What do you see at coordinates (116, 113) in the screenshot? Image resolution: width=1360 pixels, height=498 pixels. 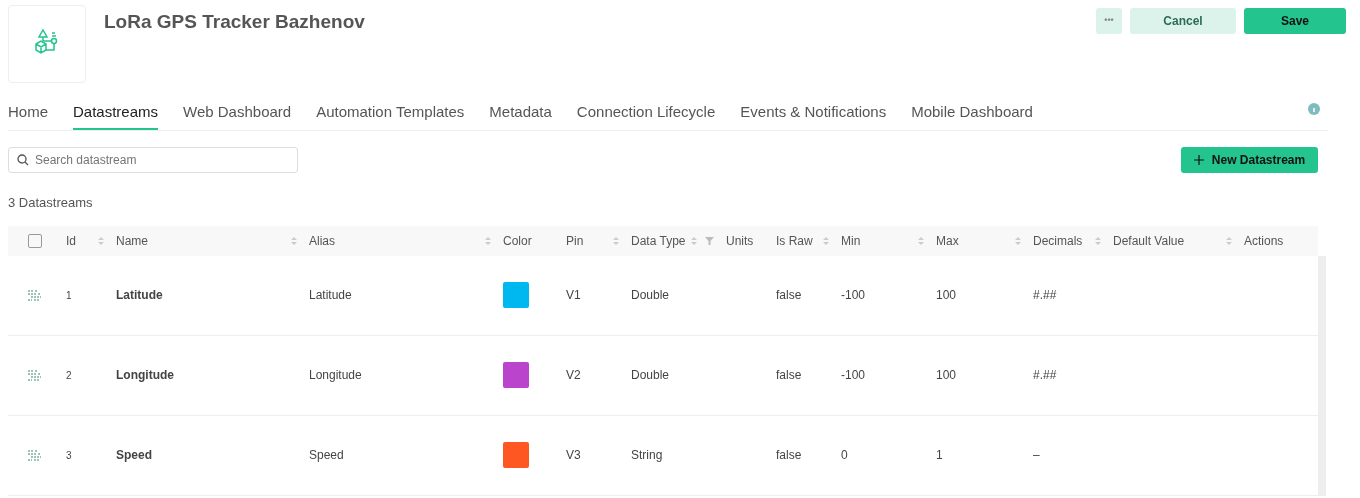 I see `tab: Datastreams` at bounding box center [116, 113].